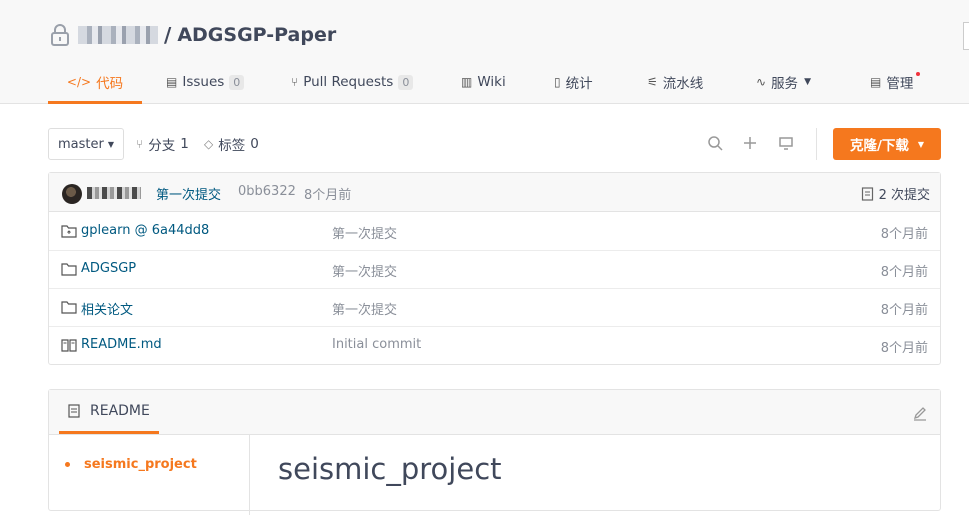 The image size is (969, 515). What do you see at coordinates (494, 307) in the screenshot?
I see `file-row: 相关论文 第一次提交 8个月前` at bounding box center [494, 307].